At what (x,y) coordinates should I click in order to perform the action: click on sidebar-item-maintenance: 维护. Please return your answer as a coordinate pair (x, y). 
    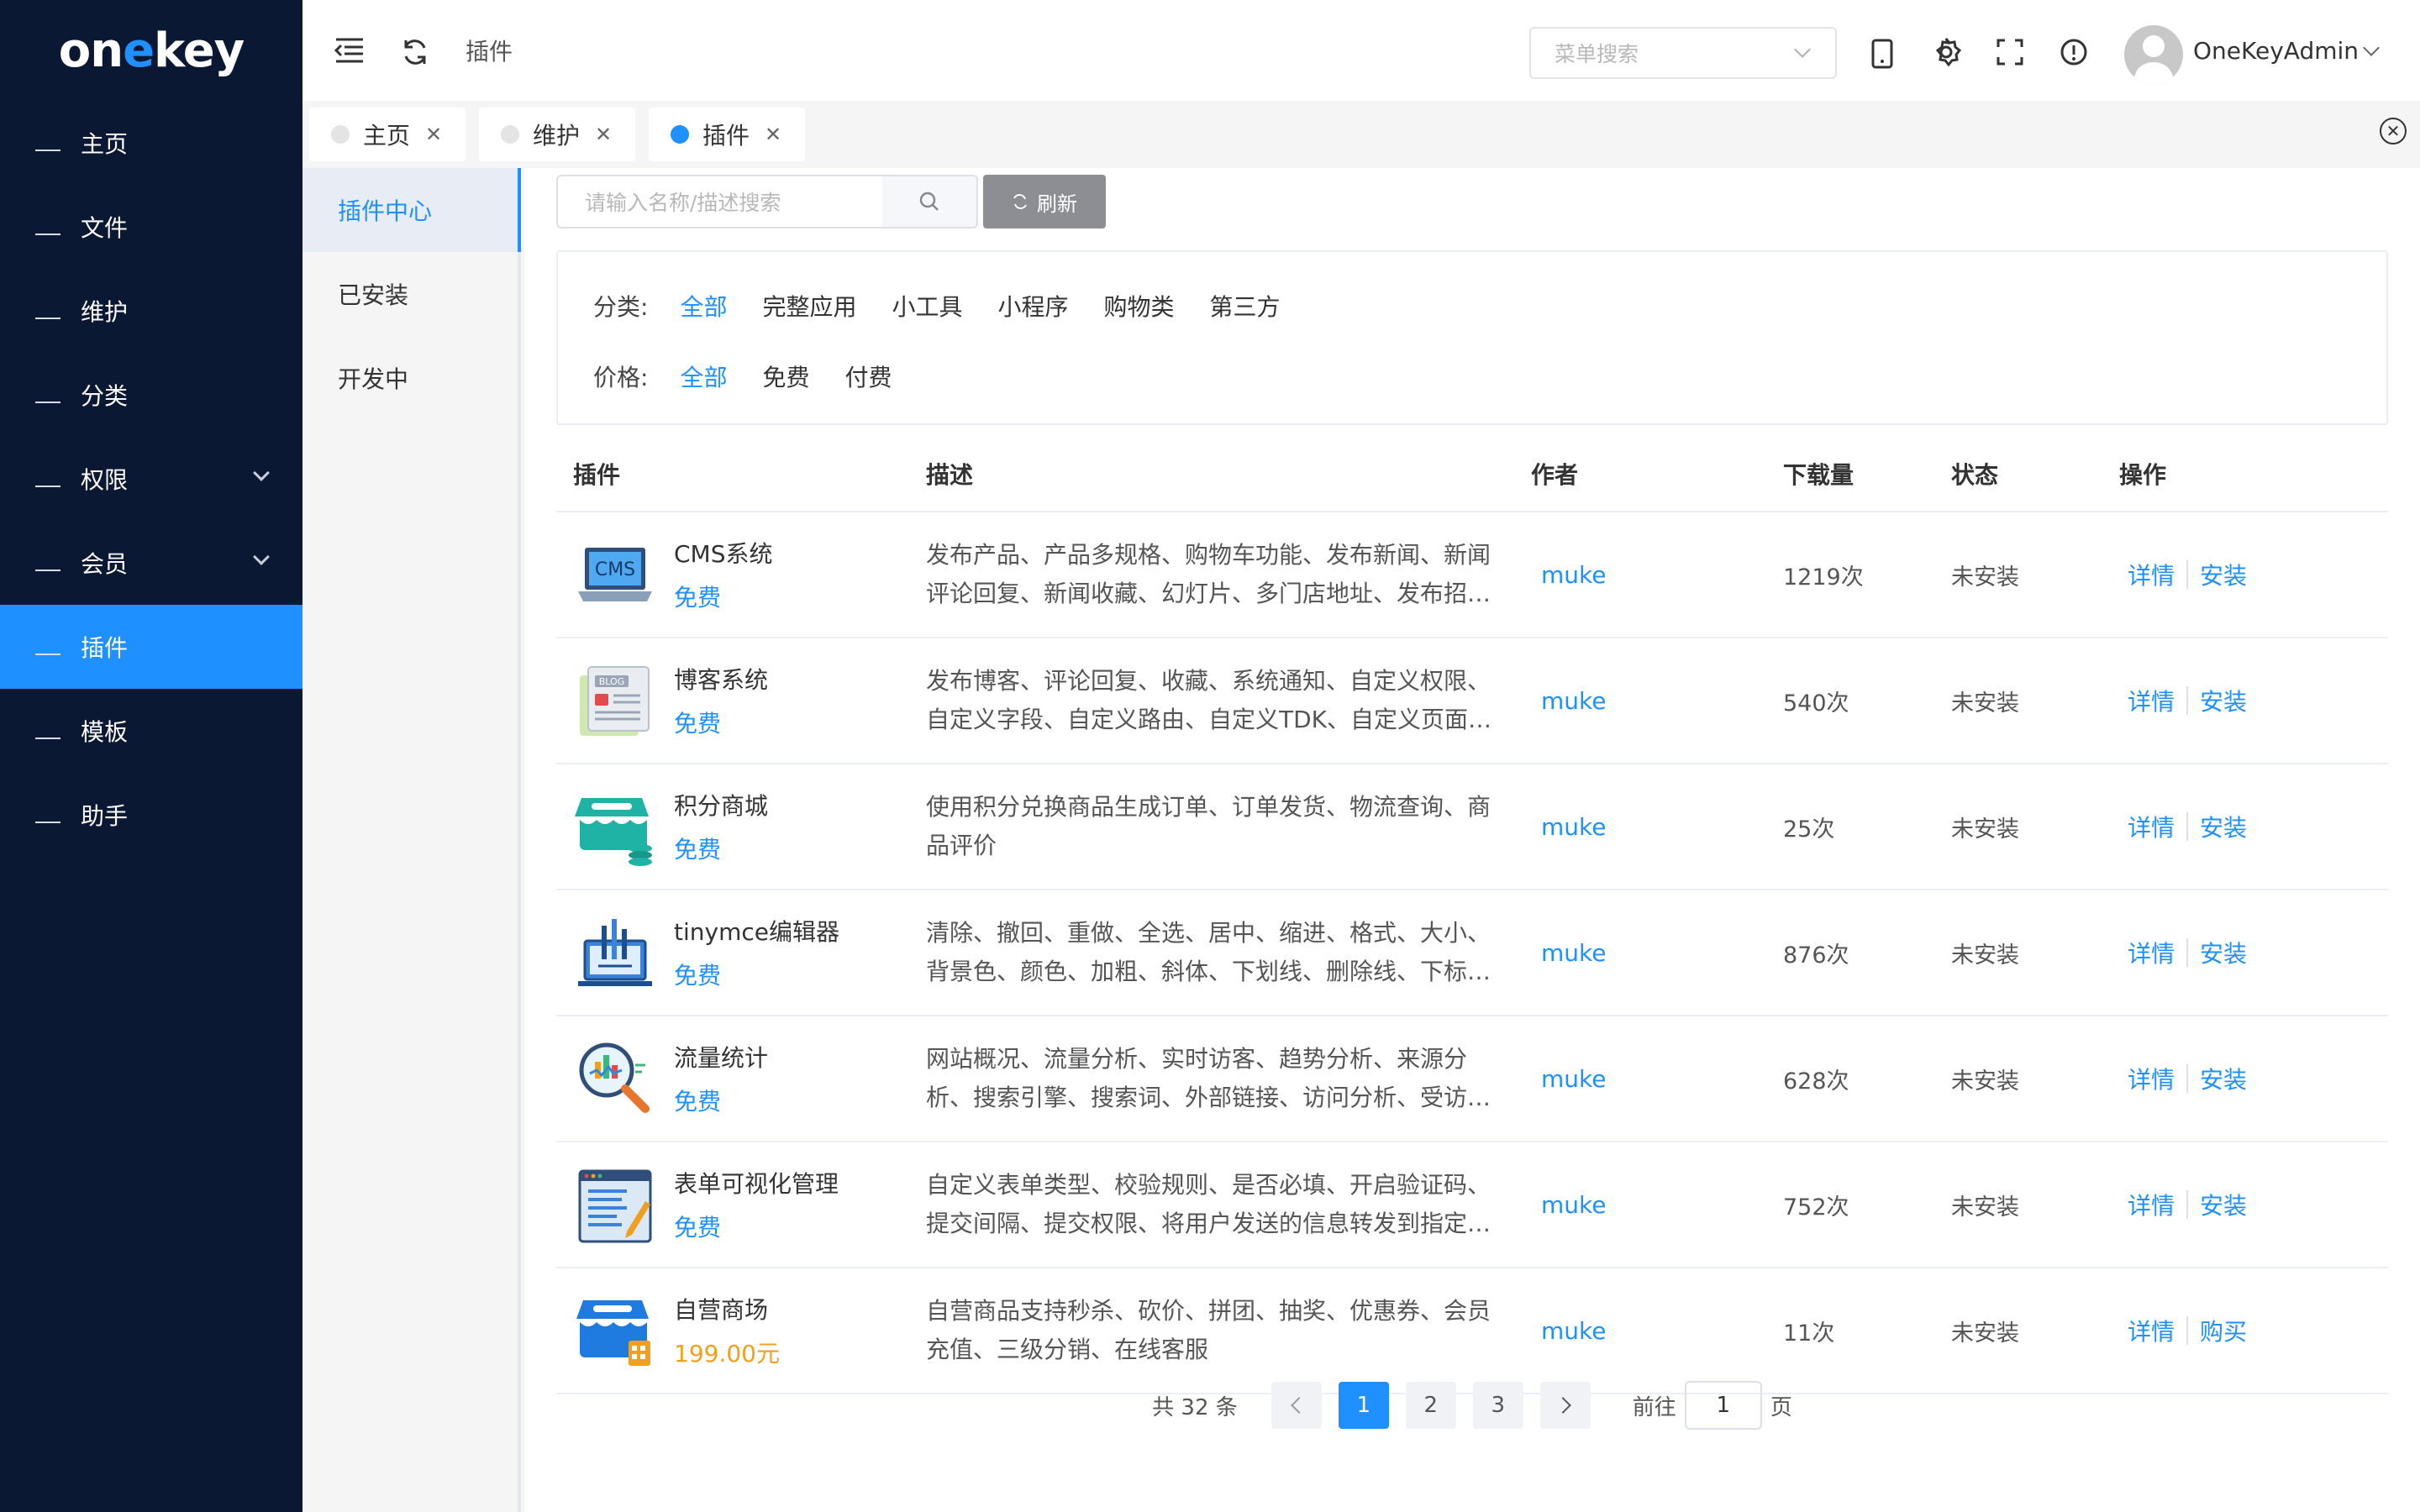
    Looking at the image, I should click on (151, 311).